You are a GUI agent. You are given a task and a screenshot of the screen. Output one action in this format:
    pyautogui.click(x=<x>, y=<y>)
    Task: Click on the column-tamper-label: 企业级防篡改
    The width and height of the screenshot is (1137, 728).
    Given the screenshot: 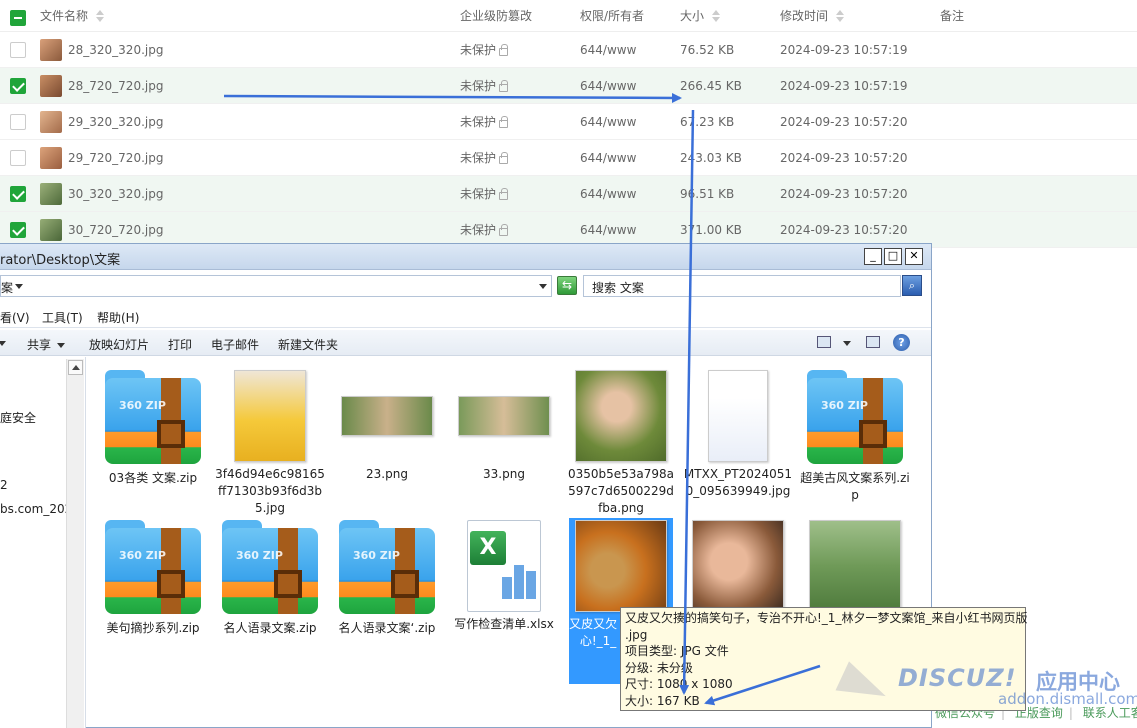 What is the action you would take?
    pyautogui.click(x=496, y=16)
    